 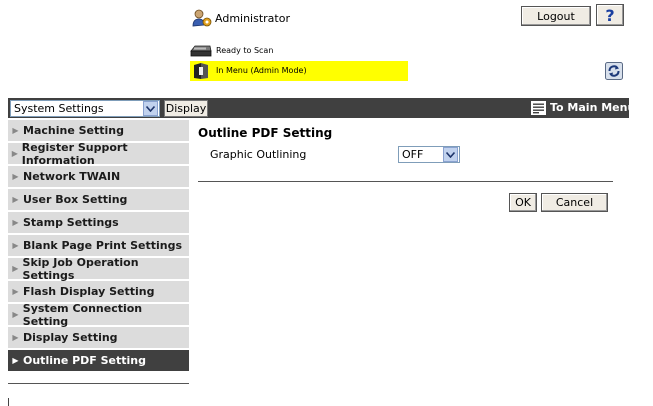 I want to click on sidebar-item-stamp-settings: ▶ Stamp Settings, so click(x=98, y=223).